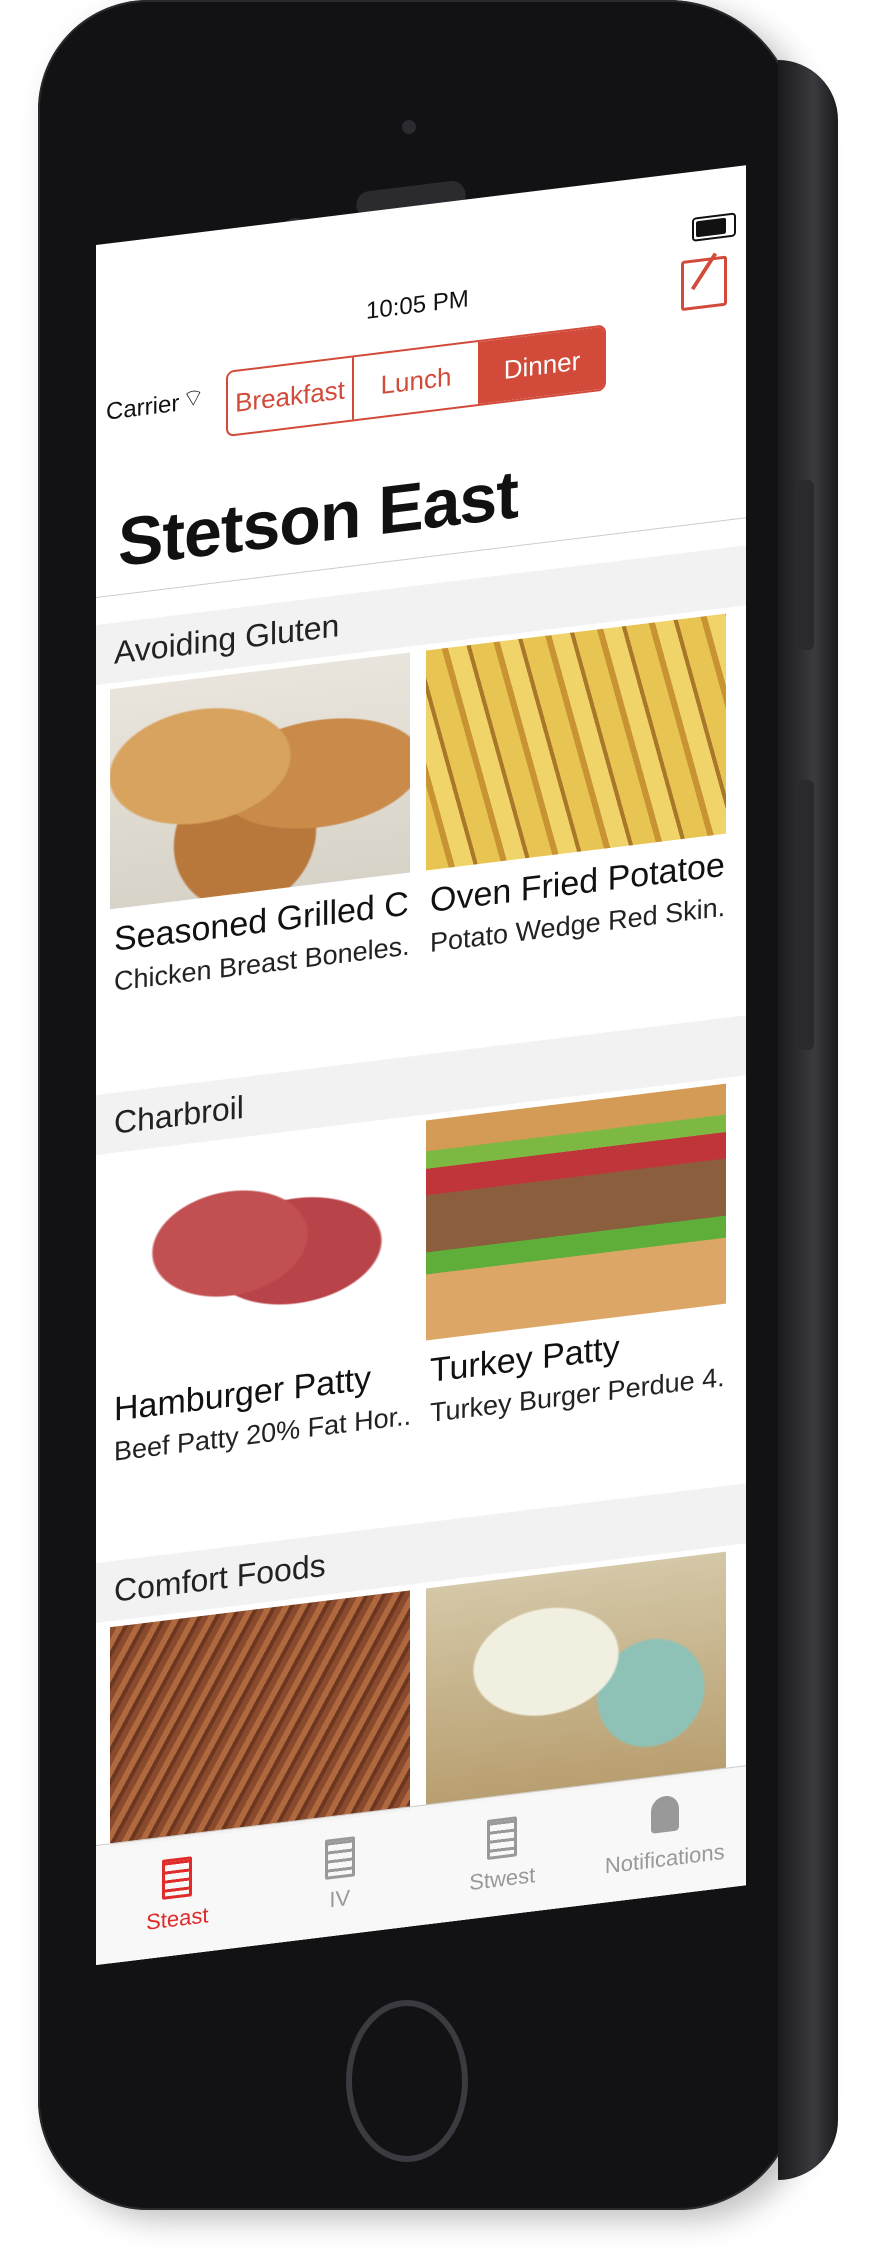  I want to click on phone-rim, so click(808, 1120).